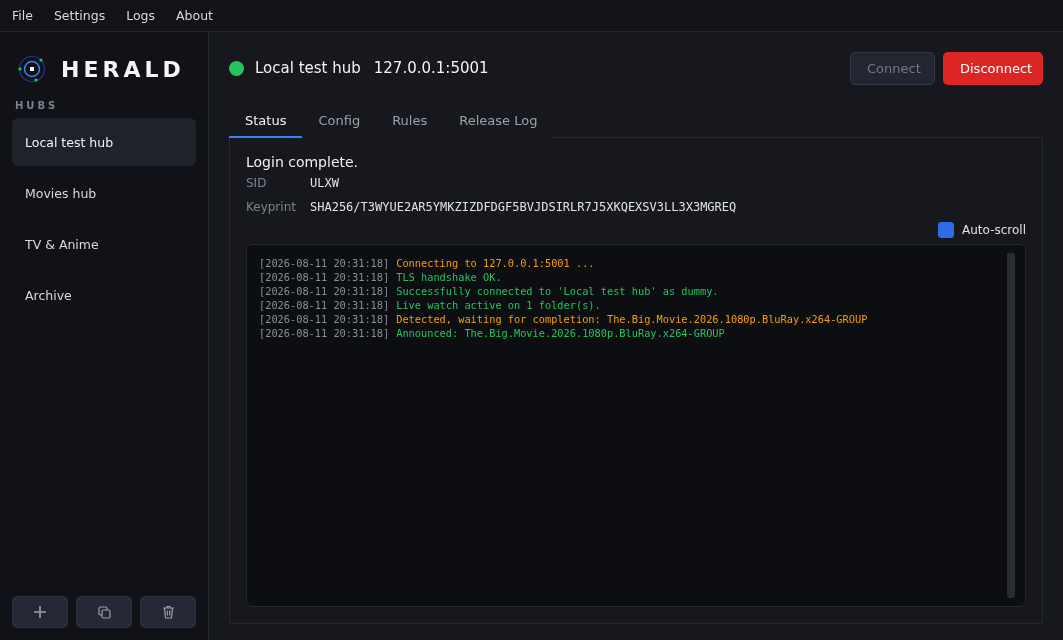 Image resolution: width=1063 pixels, height=640 pixels. Describe the element at coordinates (946, 230) in the screenshot. I see `auto-scroll-checkbox` at that location.